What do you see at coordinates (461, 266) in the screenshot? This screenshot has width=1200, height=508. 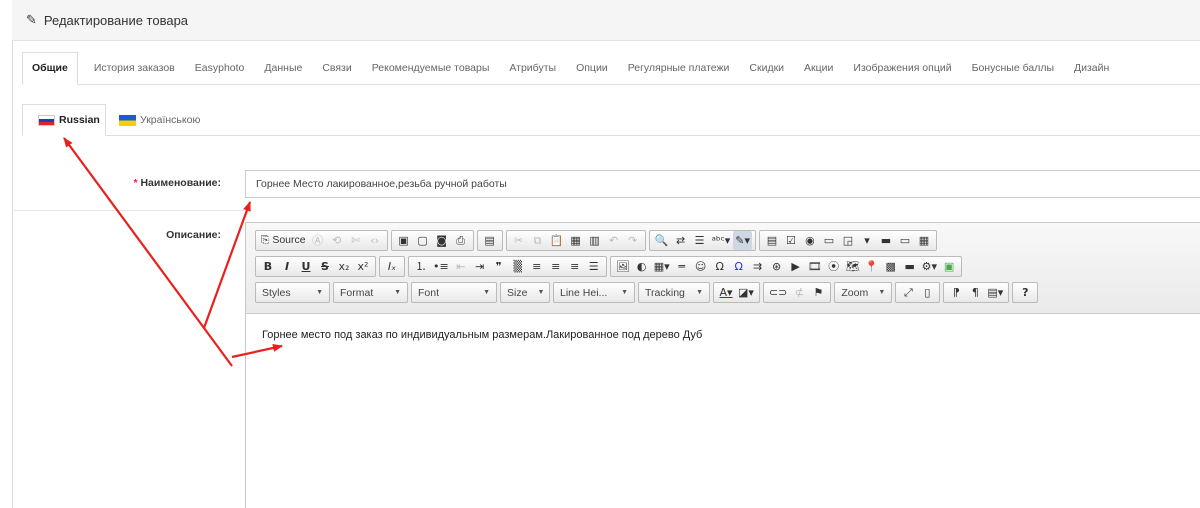 I see `outdent-icon: ⇤` at bounding box center [461, 266].